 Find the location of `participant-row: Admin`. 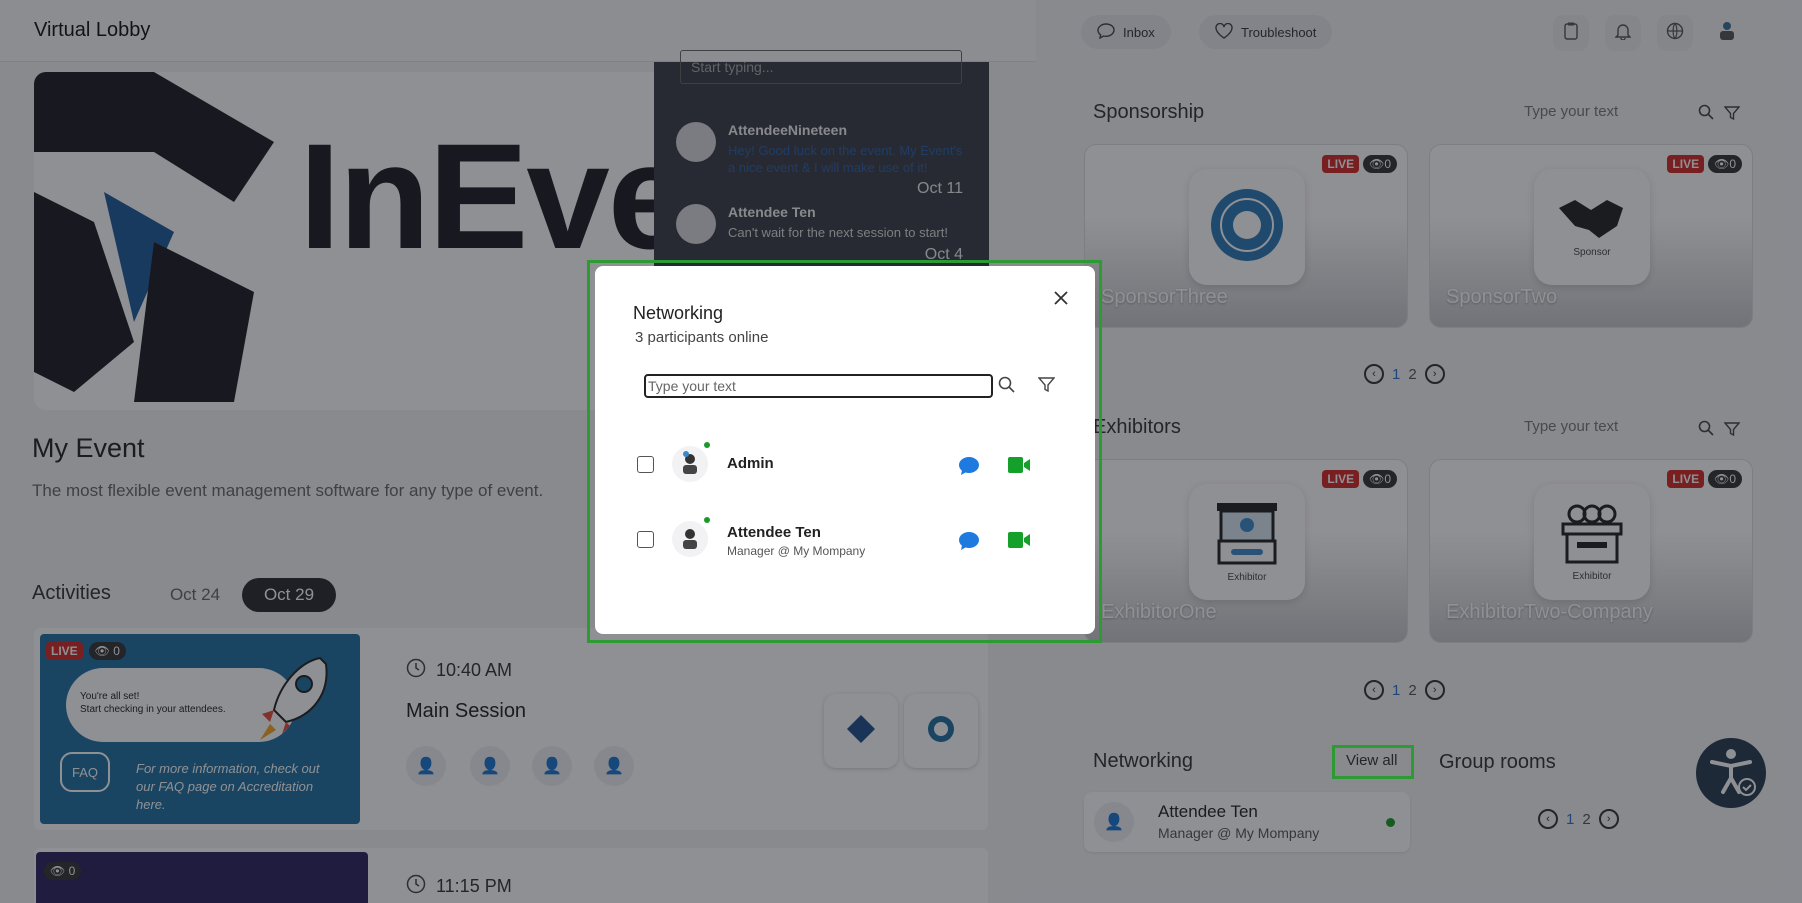

participant-row: Admin is located at coordinates (840, 465).